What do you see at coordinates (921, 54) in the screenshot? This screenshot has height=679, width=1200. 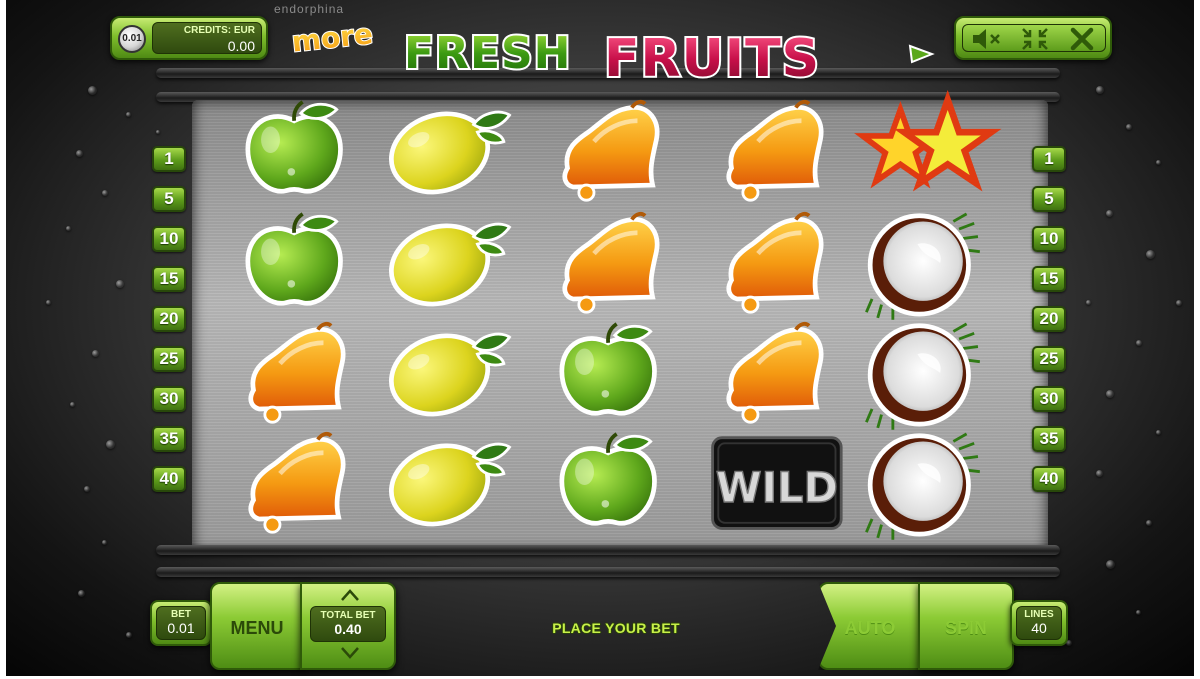 I see `logo-leaf-icon` at bounding box center [921, 54].